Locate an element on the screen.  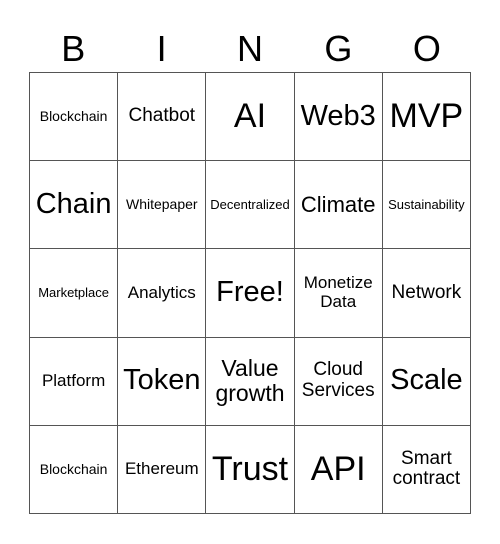
header-letter-i: I is located at coordinates (161, 48).